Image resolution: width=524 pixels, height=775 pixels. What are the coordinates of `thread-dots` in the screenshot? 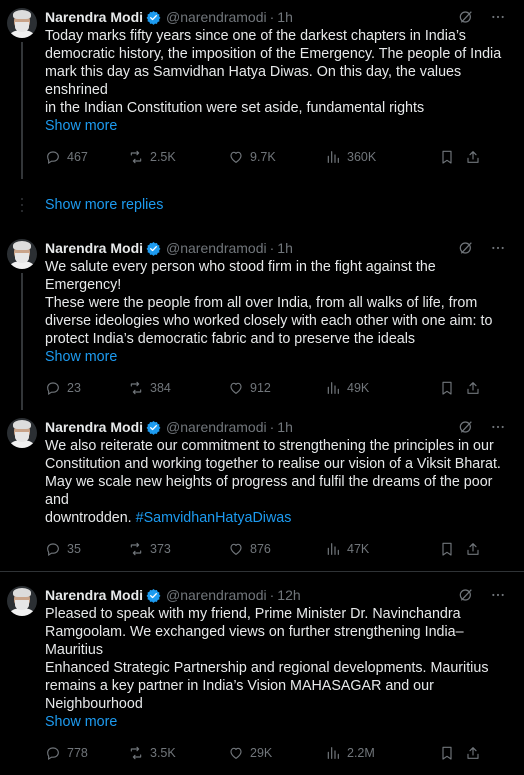 It's located at (22, 205).